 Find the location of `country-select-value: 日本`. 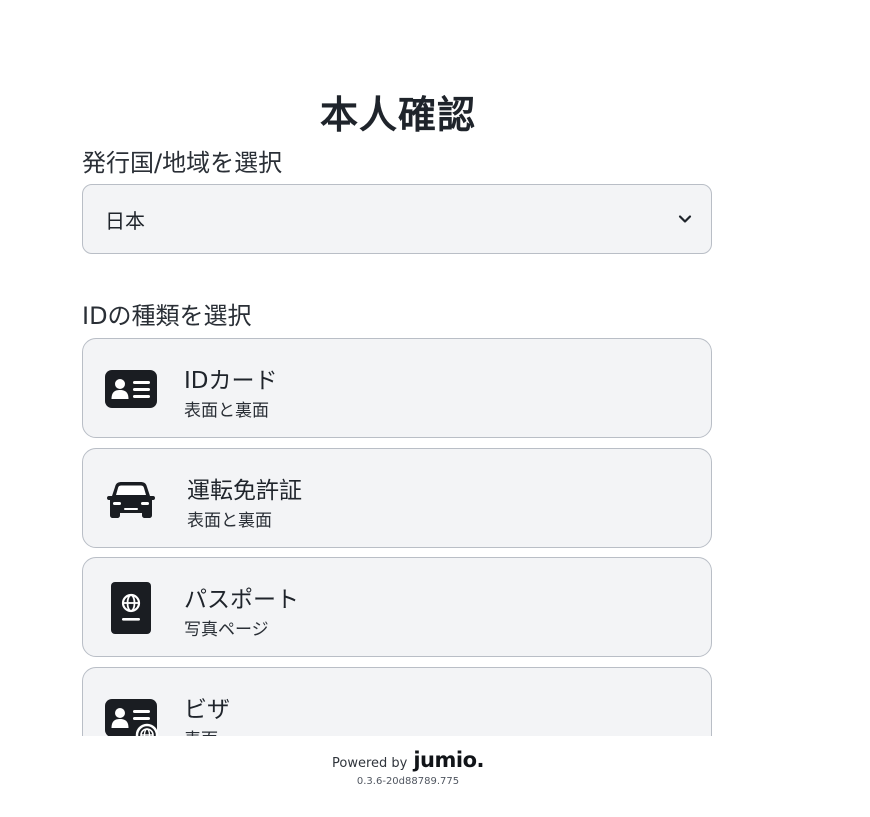

country-select-value: 日本 is located at coordinates (125, 220).